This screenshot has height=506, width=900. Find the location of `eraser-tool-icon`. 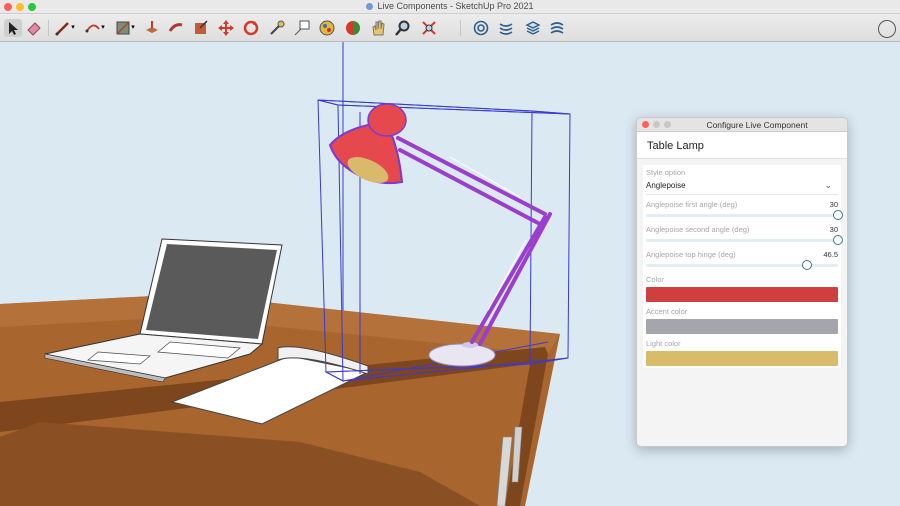

eraser-tool-icon is located at coordinates (34, 29).